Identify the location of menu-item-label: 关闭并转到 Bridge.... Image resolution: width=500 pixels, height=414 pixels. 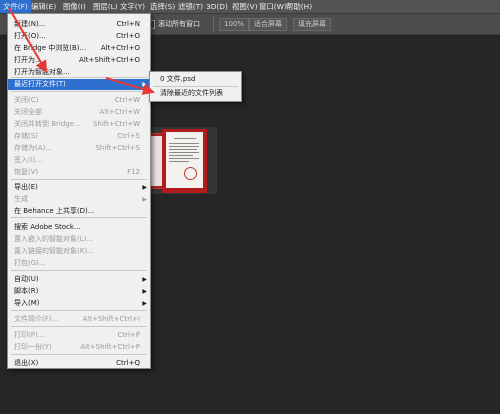
(47, 124).